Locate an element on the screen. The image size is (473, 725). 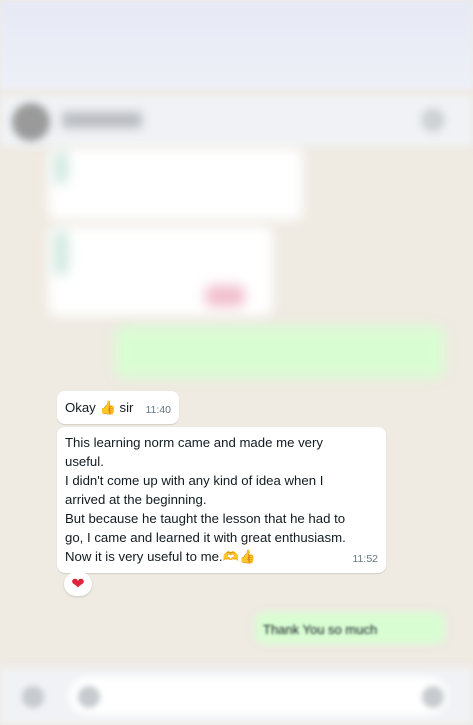
message-time: 11:40 is located at coordinates (158, 410).